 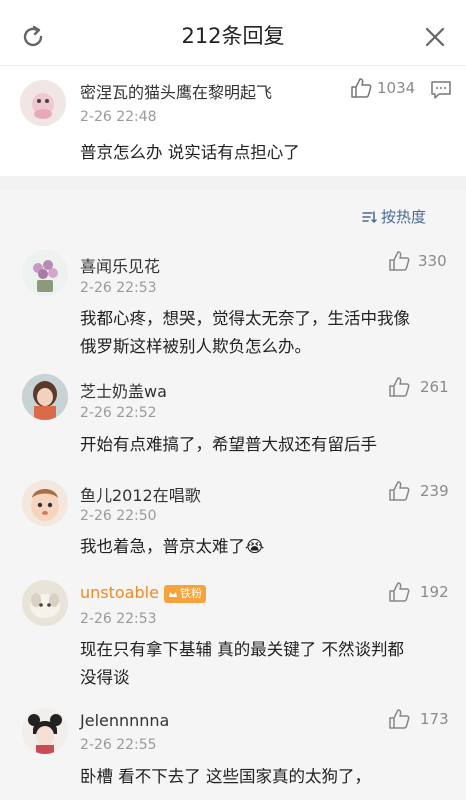 I want to click on timestamp: 2-26 22:50, so click(x=118, y=516).